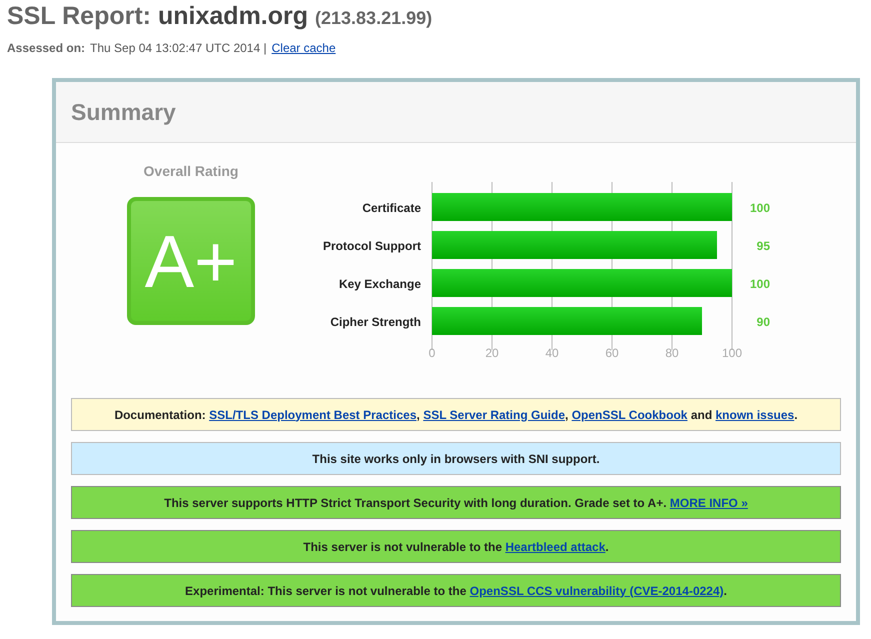 The width and height of the screenshot is (871, 639). What do you see at coordinates (123, 112) in the screenshot?
I see `summary-heading: Summary` at bounding box center [123, 112].